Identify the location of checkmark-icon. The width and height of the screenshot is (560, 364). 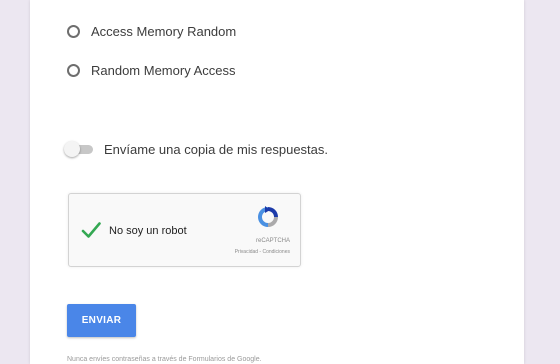
(91, 230).